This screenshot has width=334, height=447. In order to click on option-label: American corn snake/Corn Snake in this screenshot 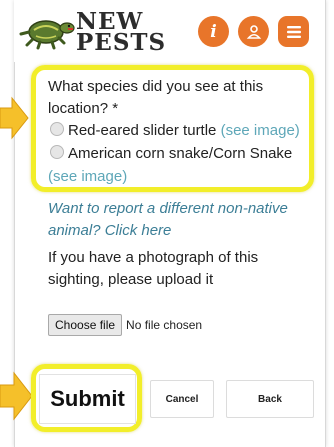, I will do `click(180, 153)`.